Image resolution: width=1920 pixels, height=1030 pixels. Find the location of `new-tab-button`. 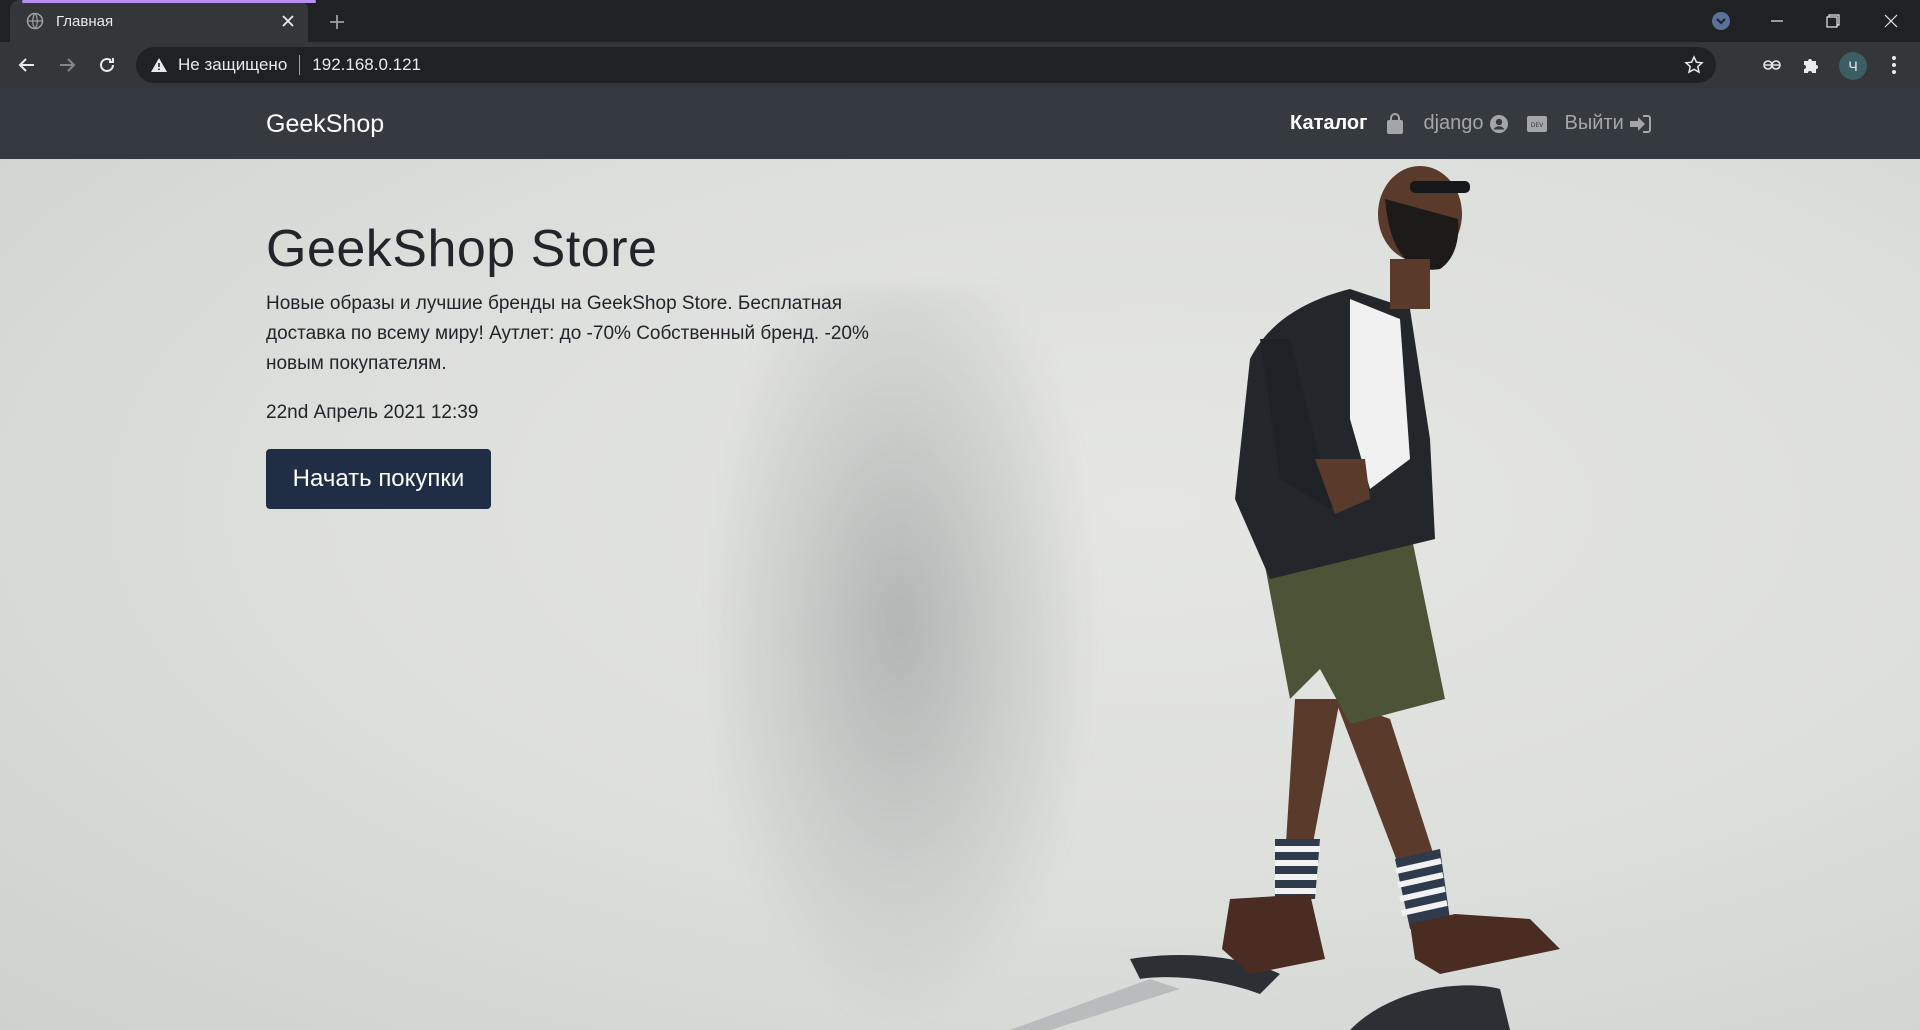

new-tab-button is located at coordinates (337, 22).